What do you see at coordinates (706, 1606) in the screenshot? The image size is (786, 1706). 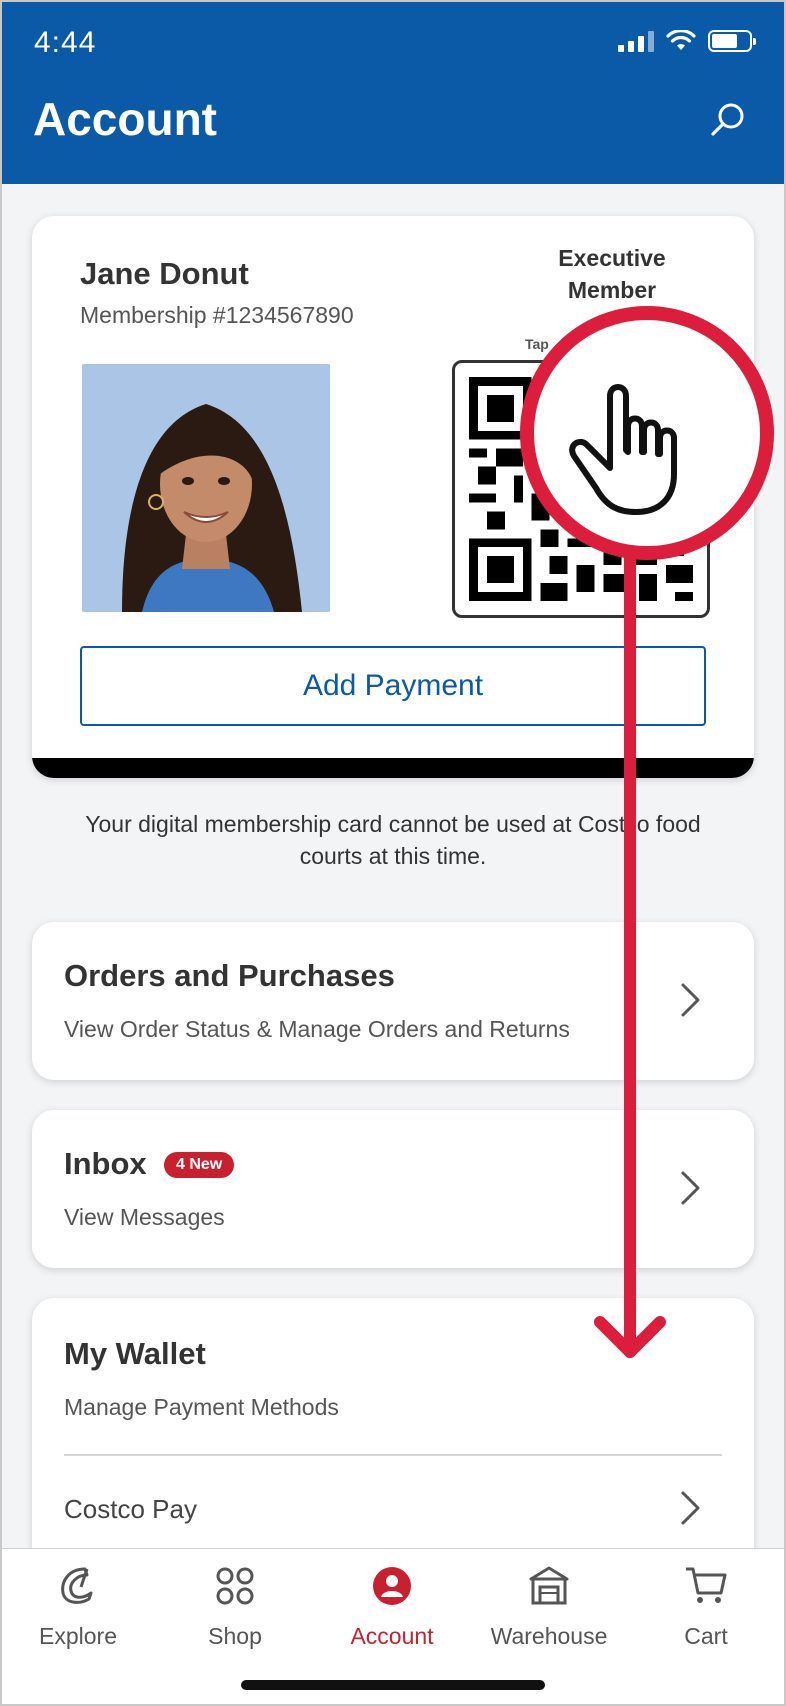 I see `nav-cart: Cart` at bounding box center [706, 1606].